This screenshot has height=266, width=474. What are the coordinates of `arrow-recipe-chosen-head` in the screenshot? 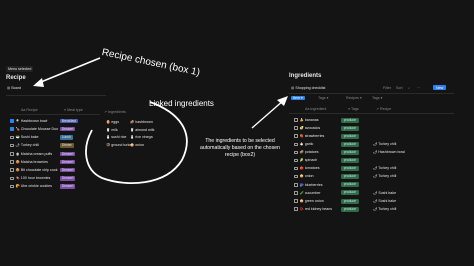 It's located at (38, 82).